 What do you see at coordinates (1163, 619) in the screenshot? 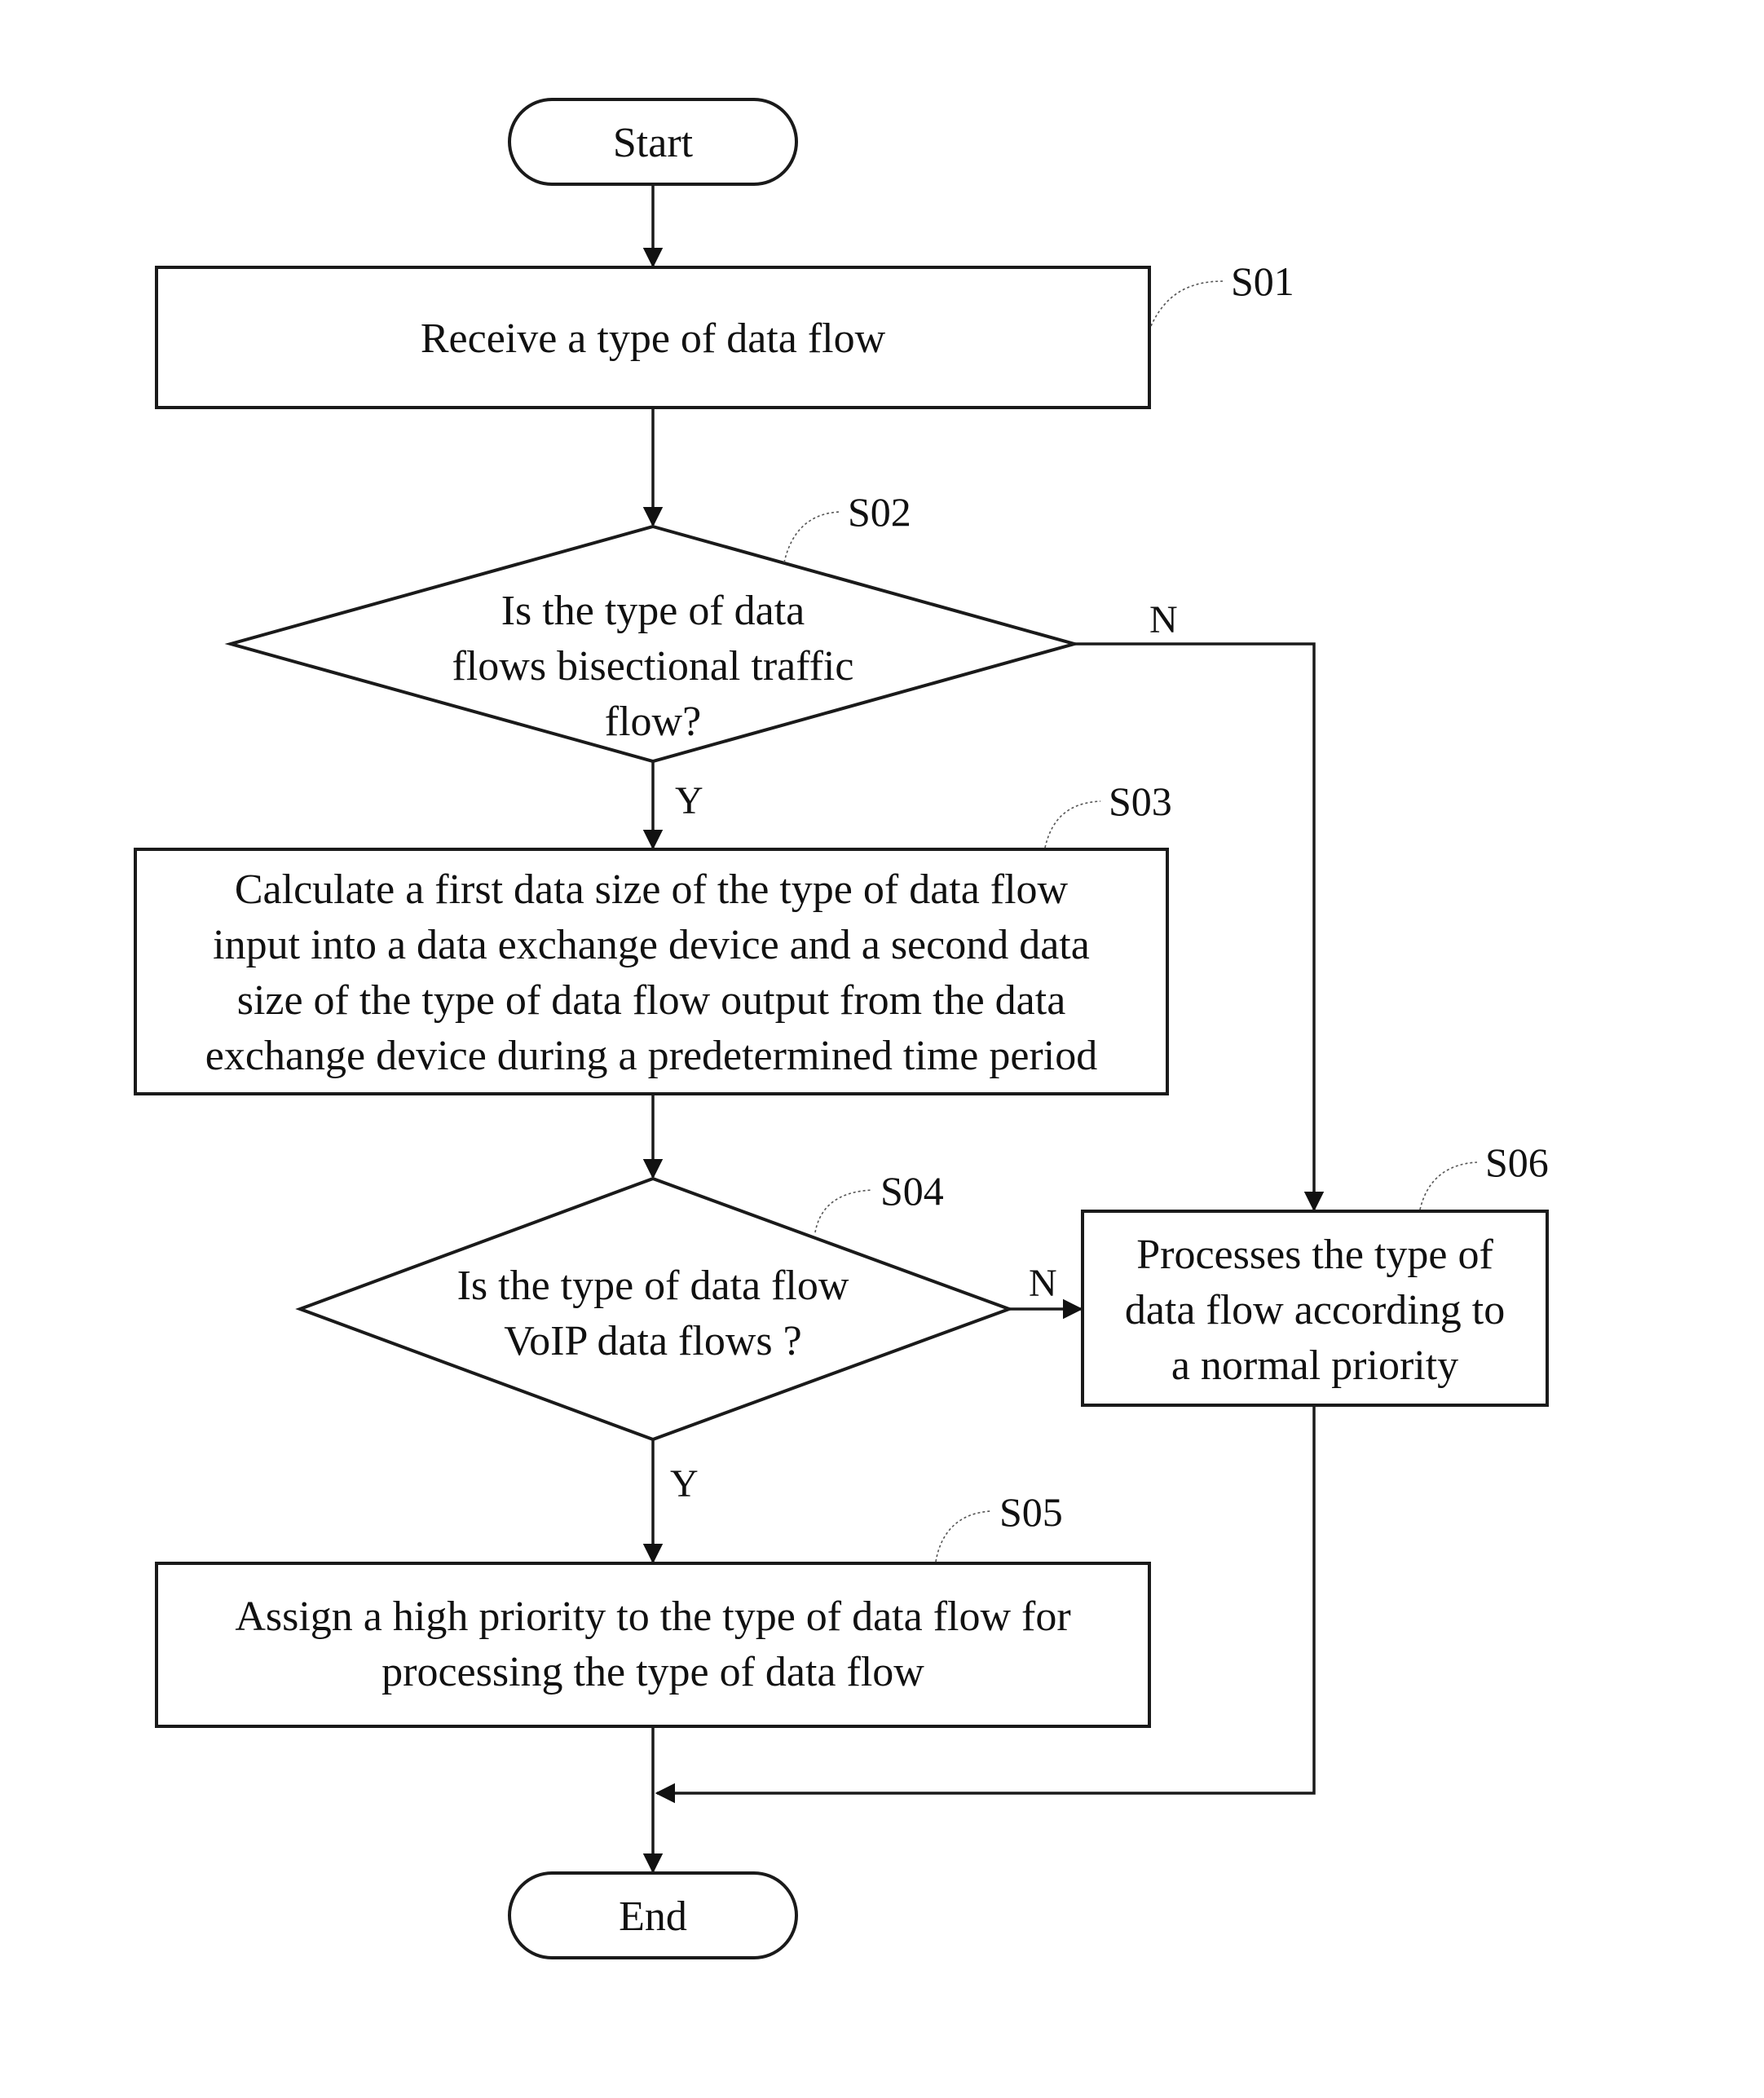
I see `s02-no-label: N` at bounding box center [1163, 619].